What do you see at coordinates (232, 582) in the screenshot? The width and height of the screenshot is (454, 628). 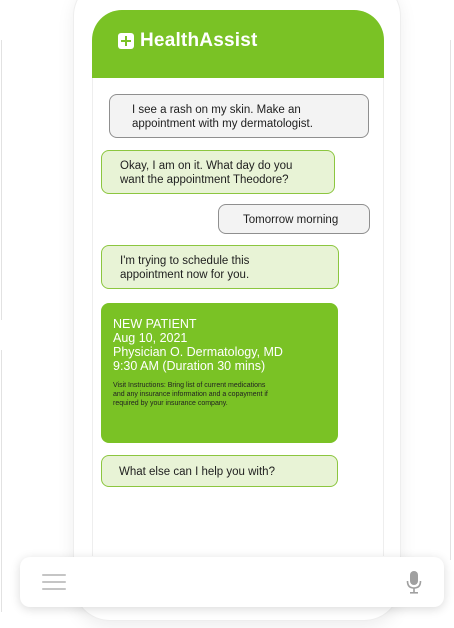 I see `input-bar` at bounding box center [232, 582].